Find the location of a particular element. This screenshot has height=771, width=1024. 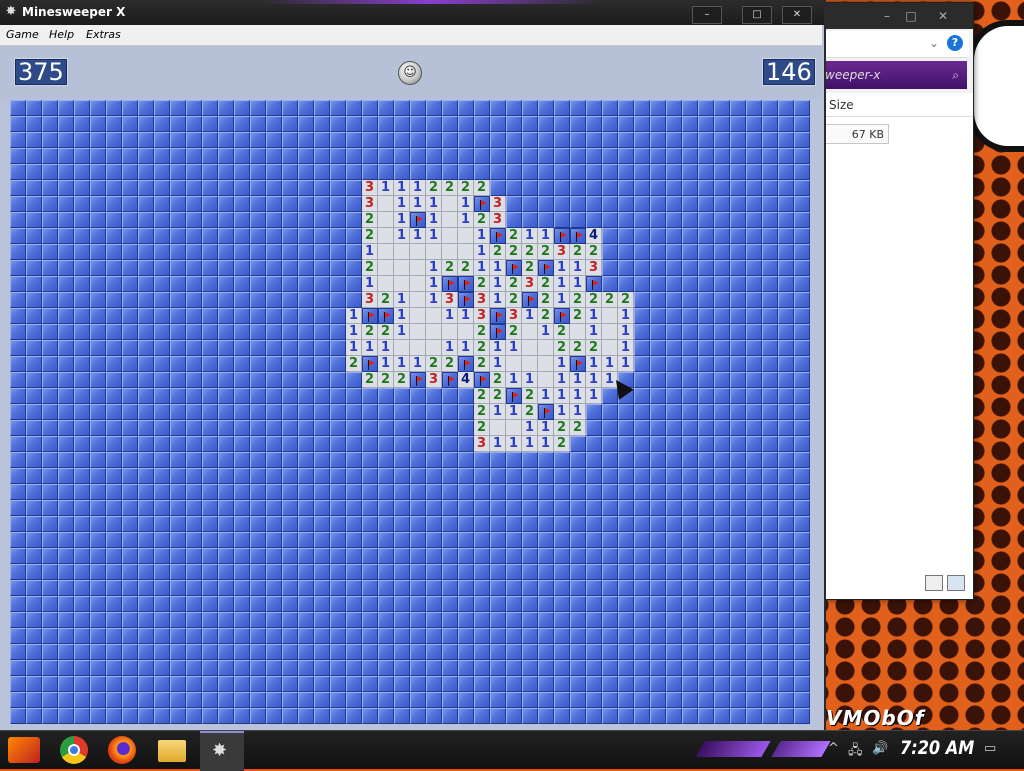

empty-cell is located at coordinates (530, 332).